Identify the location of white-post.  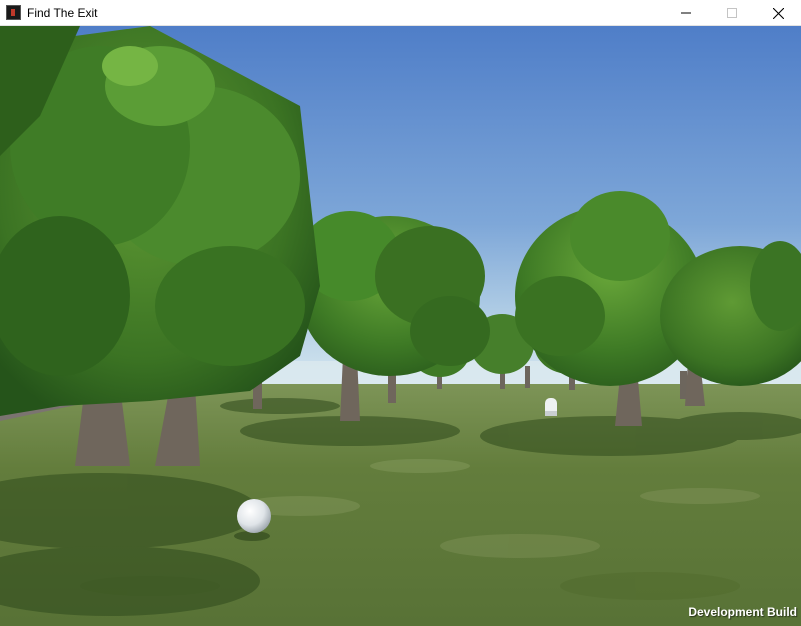
(551, 407).